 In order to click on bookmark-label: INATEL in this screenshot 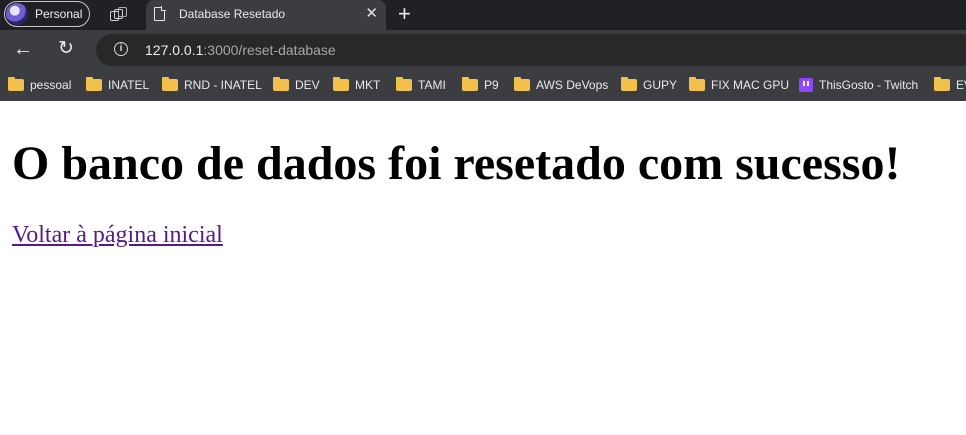, I will do `click(129, 85)`.